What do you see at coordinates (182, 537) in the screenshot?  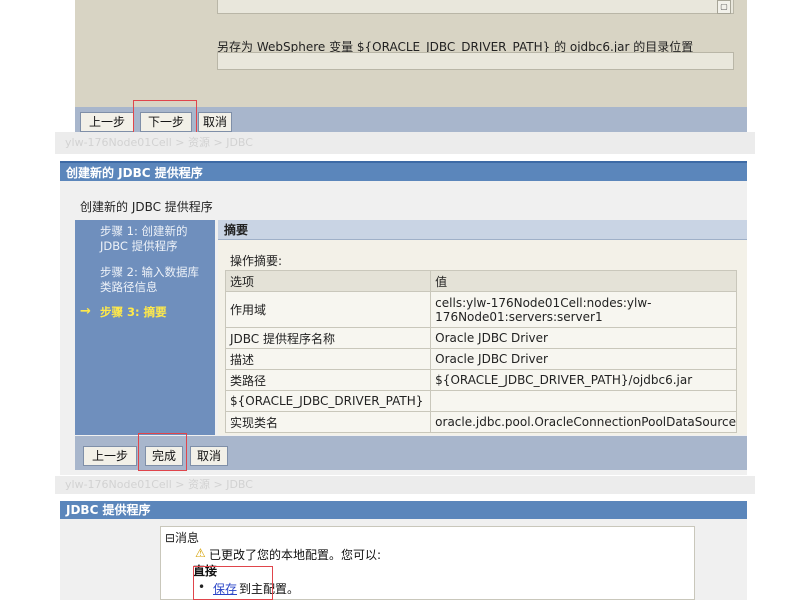 I see `messages-toggle: ⊟消息` at bounding box center [182, 537].